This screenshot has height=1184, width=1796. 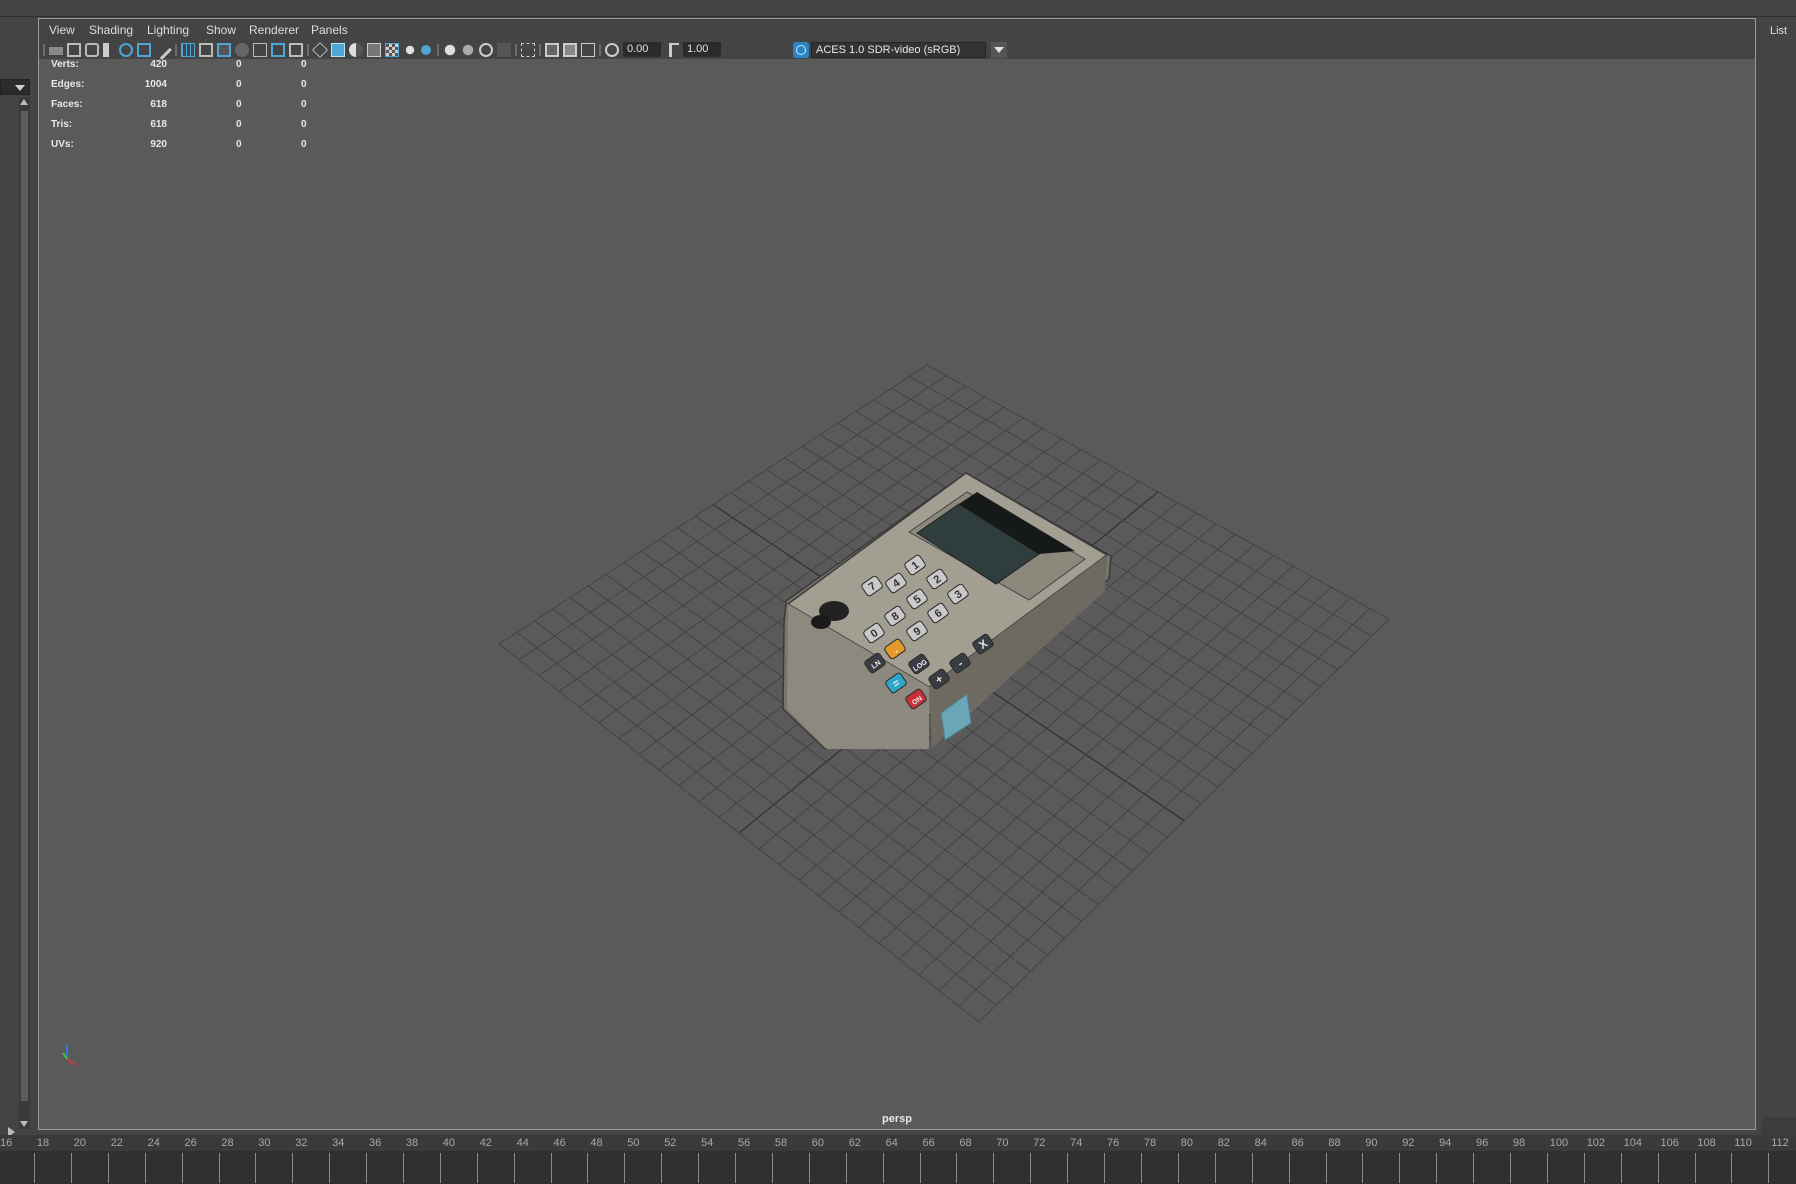 I want to click on gamma-icon, so click(x=674, y=50).